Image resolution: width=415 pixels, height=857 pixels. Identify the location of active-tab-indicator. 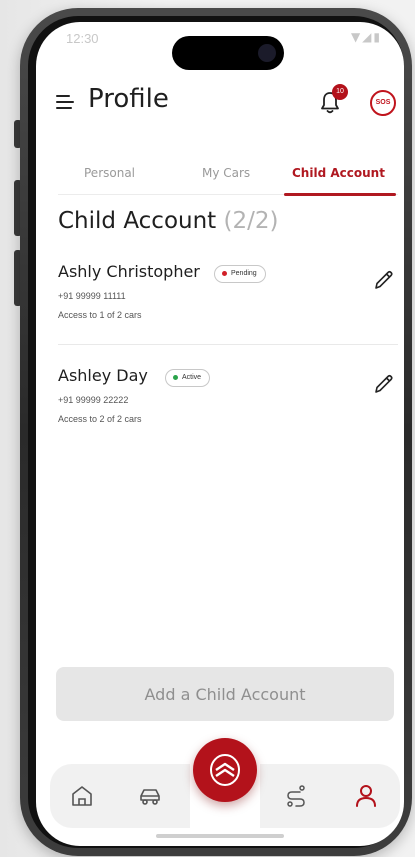
(340, 194).